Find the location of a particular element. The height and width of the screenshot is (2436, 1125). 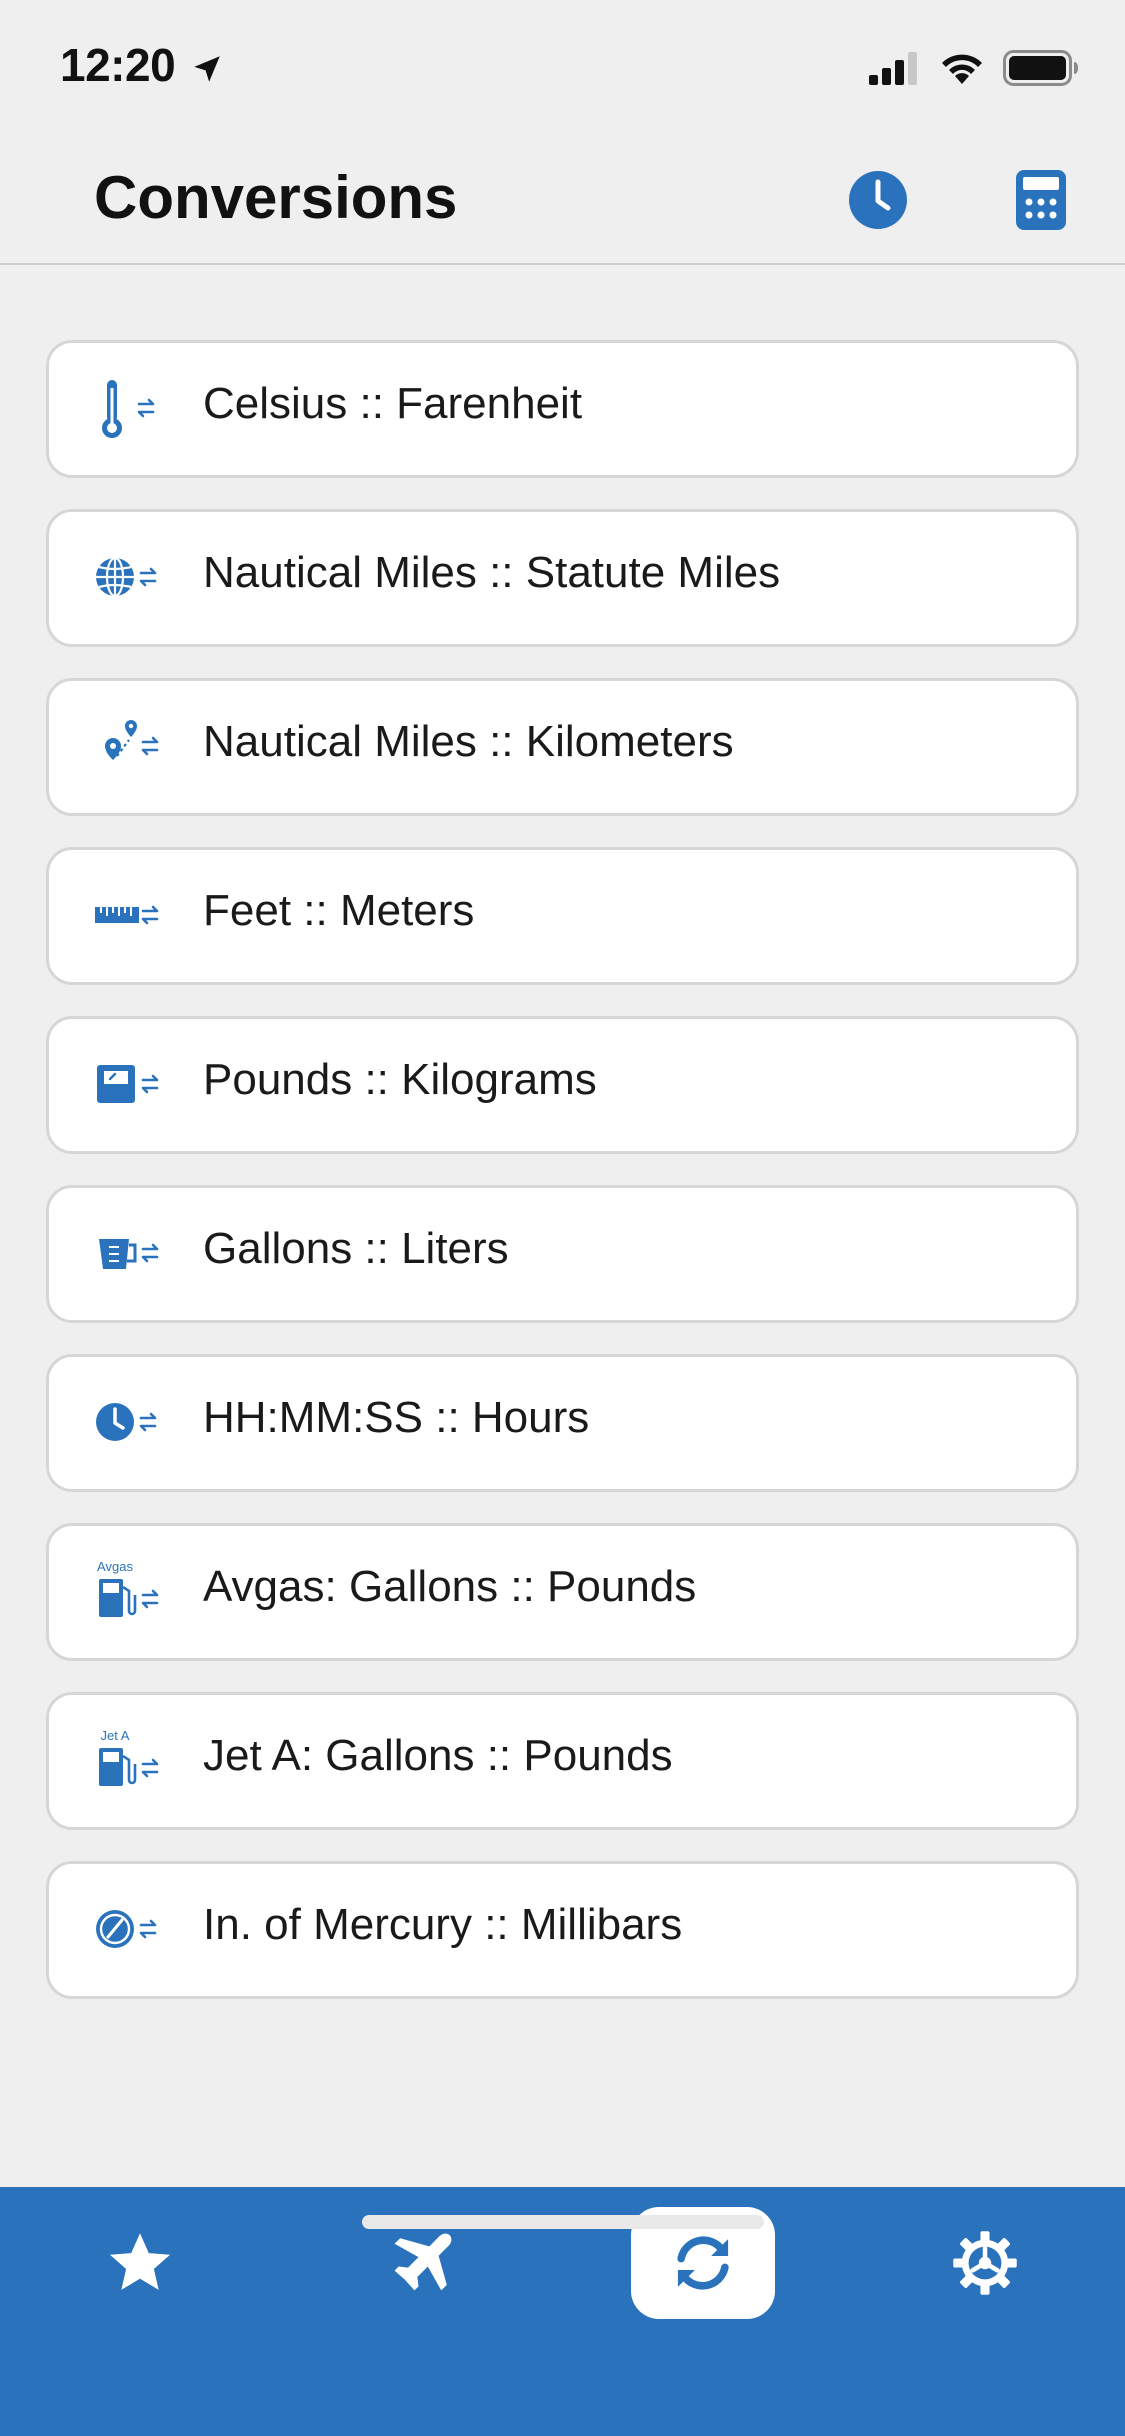

airplane-icon is located at coordinates (423, 2262).